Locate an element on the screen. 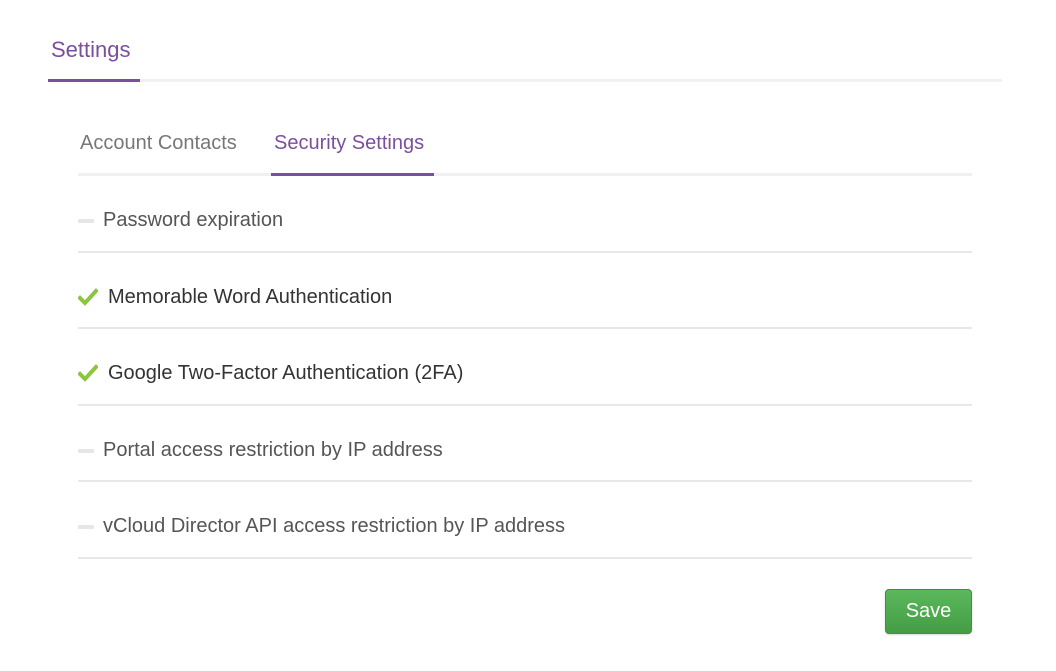 The height and width of the screenshot is (671, 1056). tab-security-settings: Security Settings is located at coordinates (352, 153).